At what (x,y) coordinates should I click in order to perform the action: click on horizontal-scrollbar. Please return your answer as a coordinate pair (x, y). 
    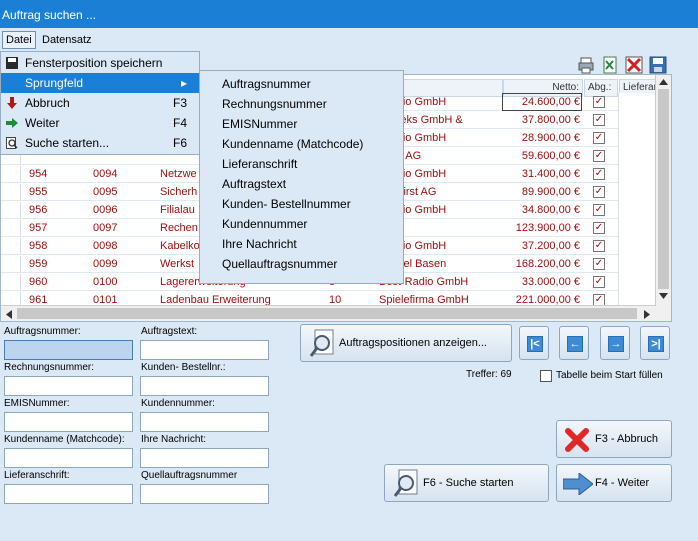
    Looking at the image, I should click on (328, 313).